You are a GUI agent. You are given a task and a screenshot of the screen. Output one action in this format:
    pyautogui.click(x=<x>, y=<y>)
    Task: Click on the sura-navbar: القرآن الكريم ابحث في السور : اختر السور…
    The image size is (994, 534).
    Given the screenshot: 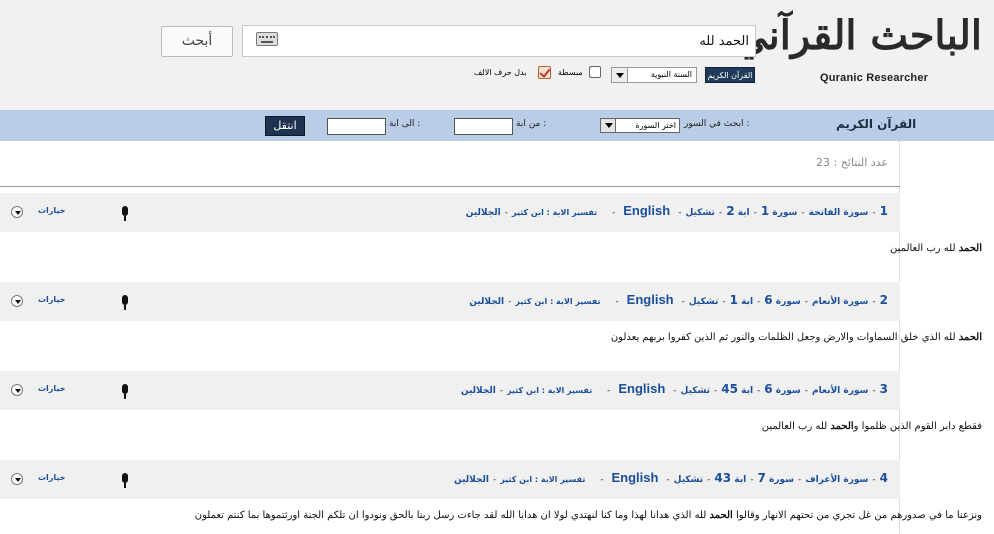 What is the action you would take?
    pyautogui.click(x=497, y=125)
    